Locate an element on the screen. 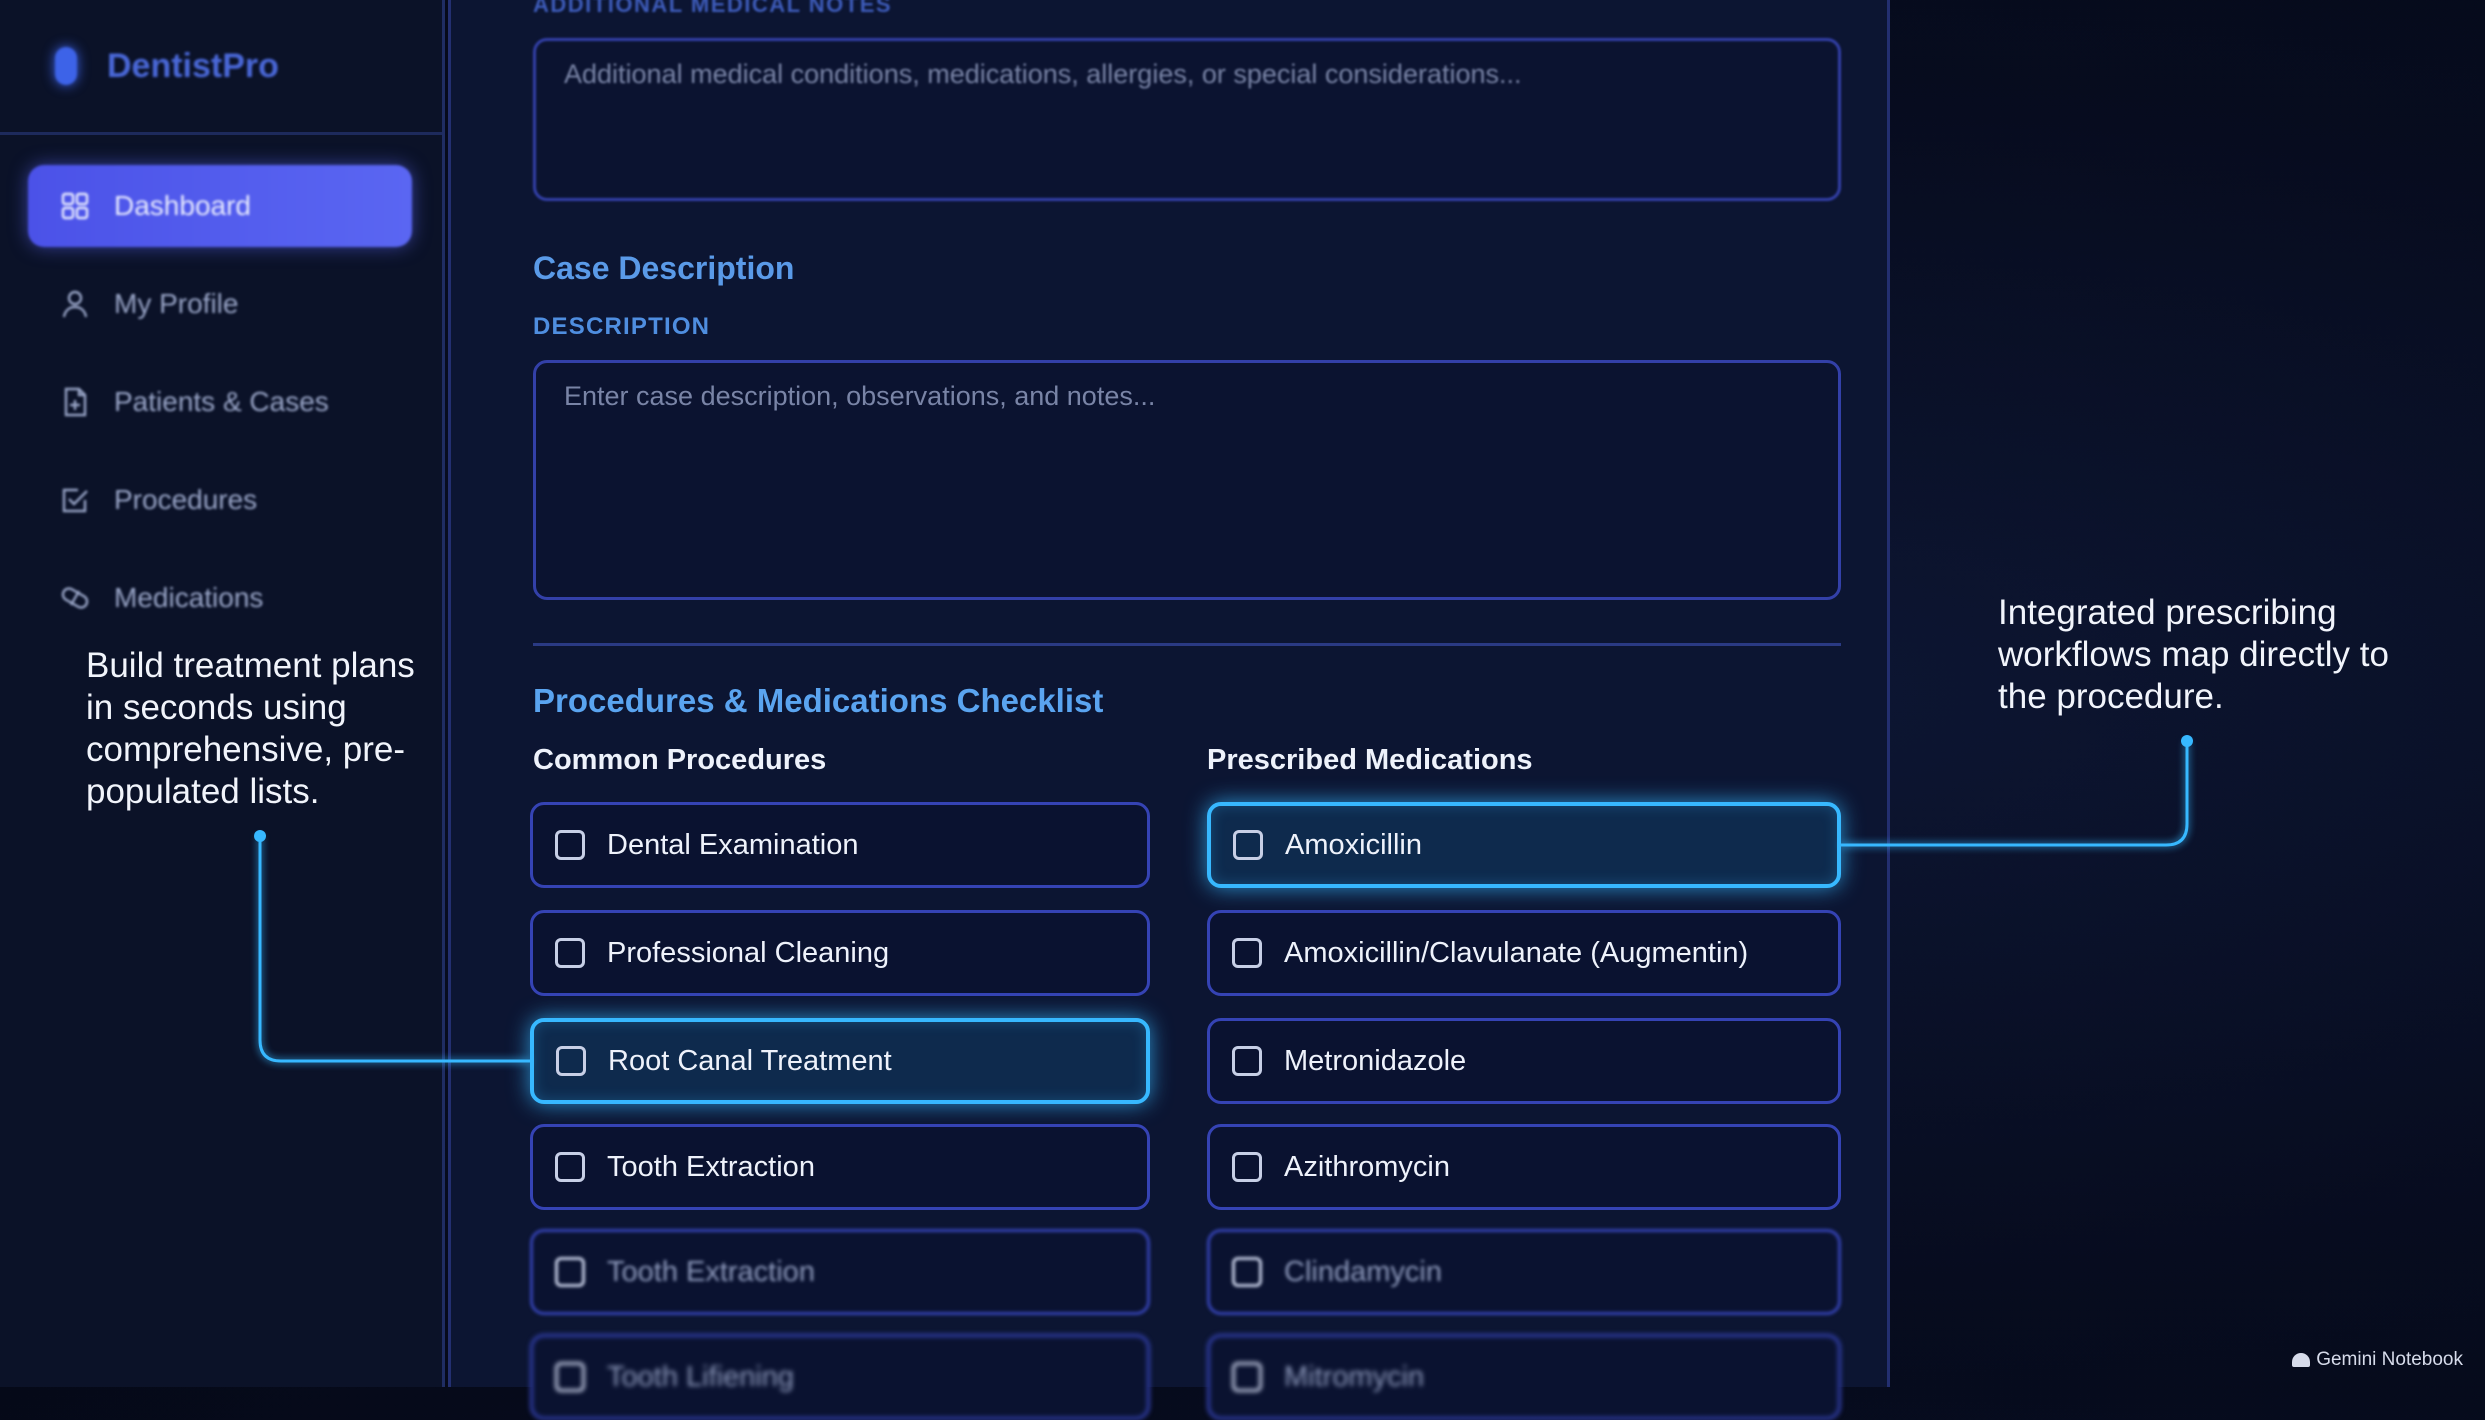  procedure-item-dental-examination: Dental Examination is located at coordinates (840, 845).